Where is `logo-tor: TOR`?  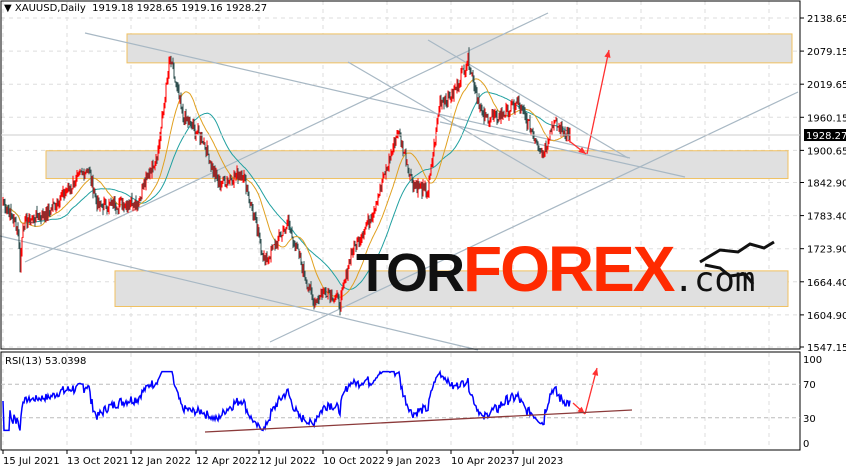 logo-tor: TOR is located at coordinates (410, 273).